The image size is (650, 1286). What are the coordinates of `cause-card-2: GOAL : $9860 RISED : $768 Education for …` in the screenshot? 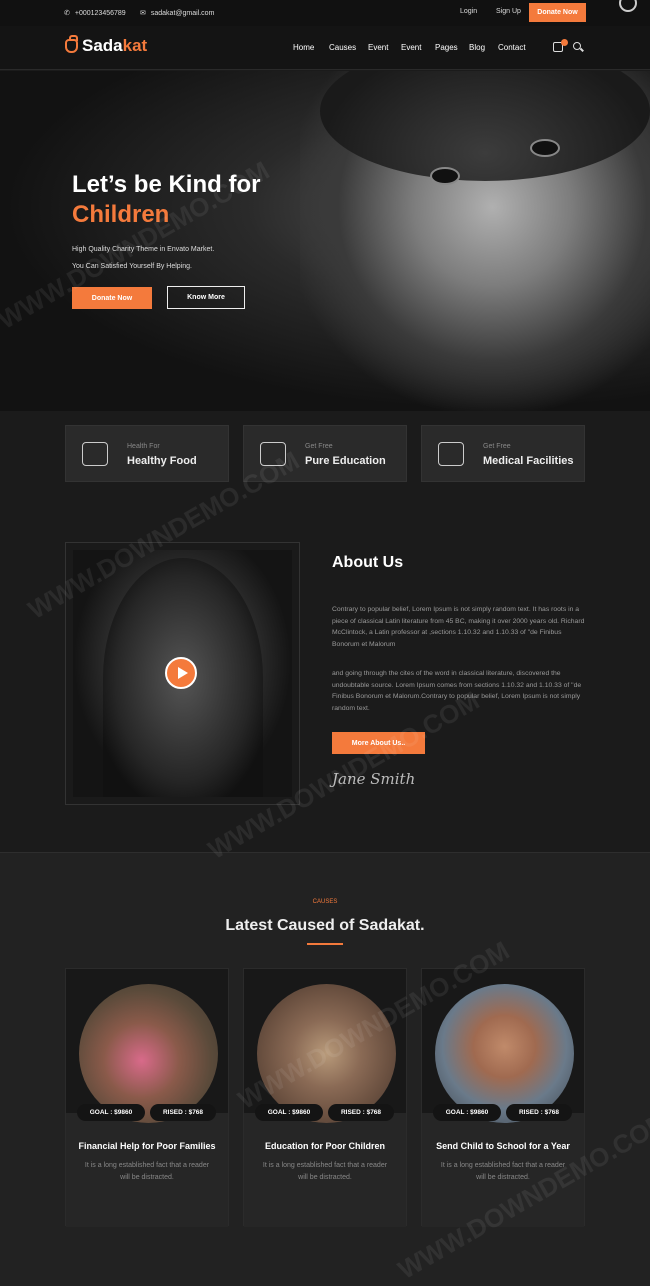 It's located at (325, 1097).